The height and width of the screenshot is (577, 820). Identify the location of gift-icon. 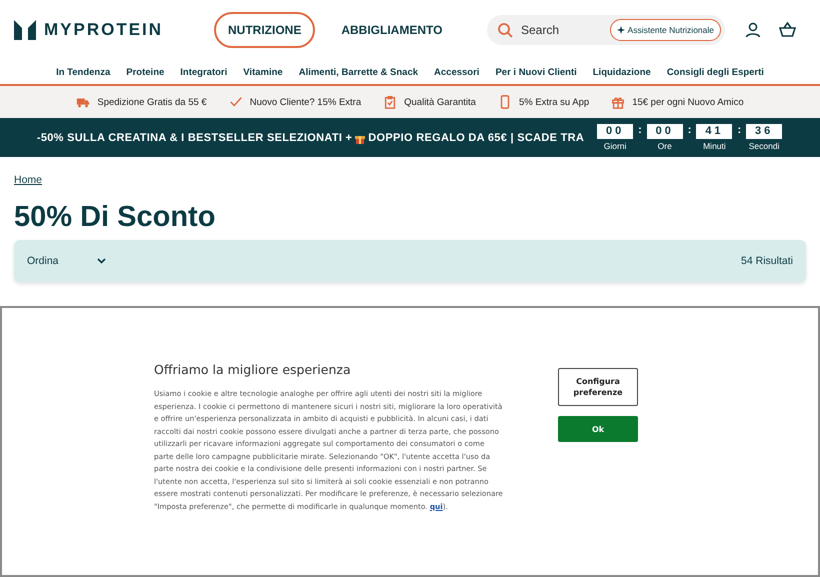
(618, 102).